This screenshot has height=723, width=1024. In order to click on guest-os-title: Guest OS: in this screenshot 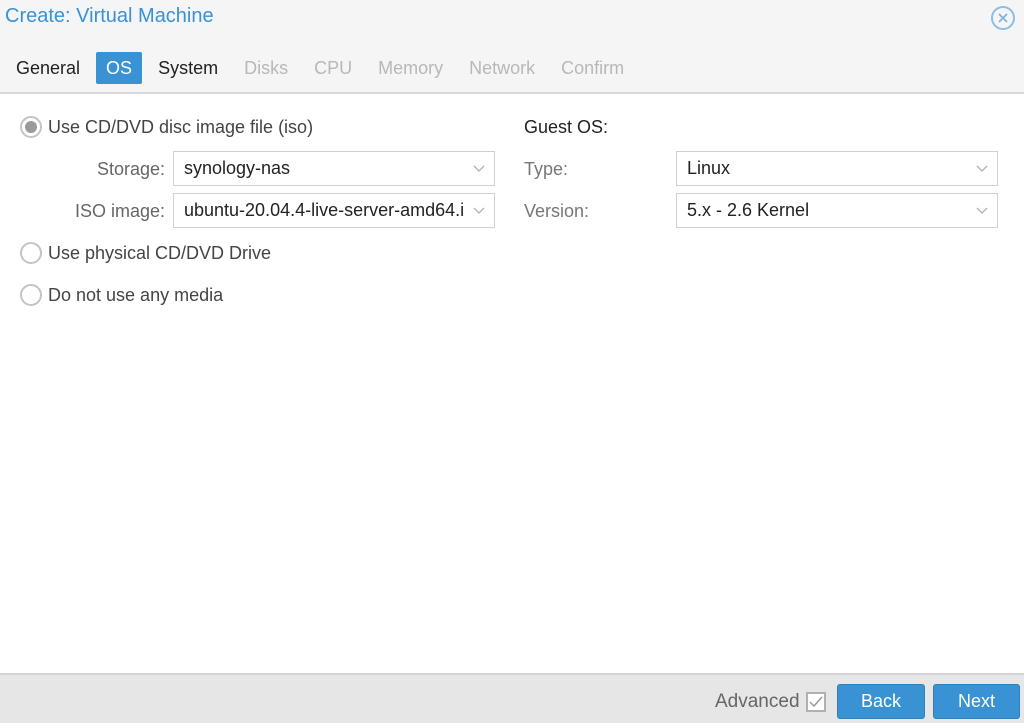, I will do `click(566, 127)`.